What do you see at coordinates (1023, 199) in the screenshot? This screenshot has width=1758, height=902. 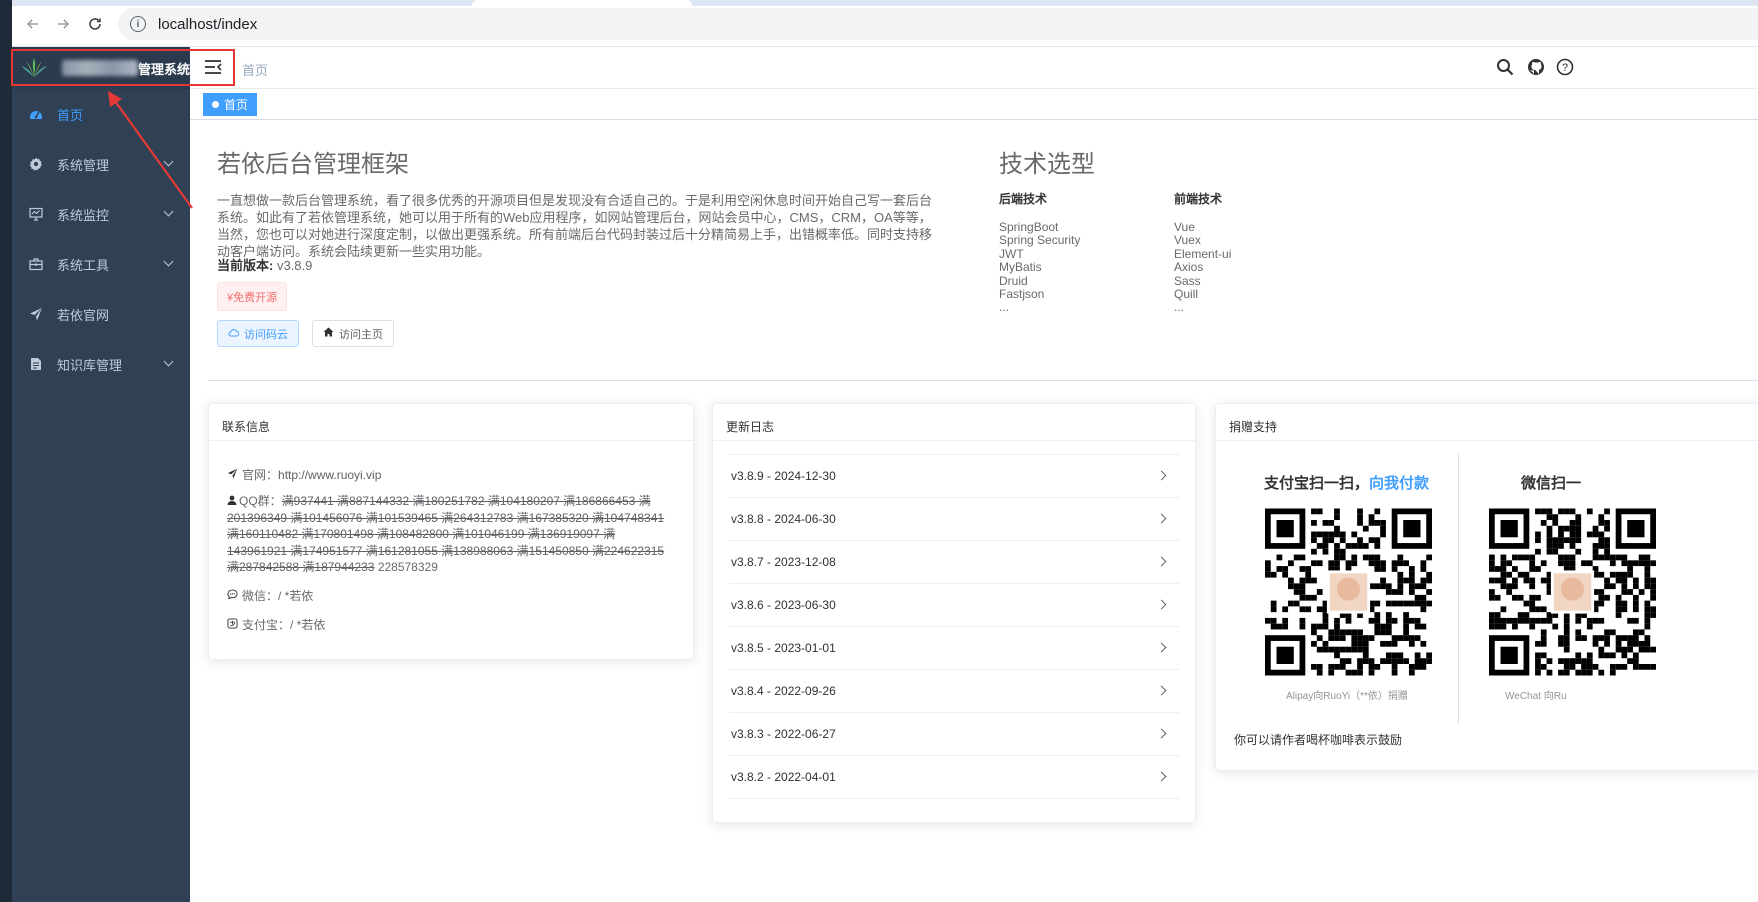 I see `backend-tech-title: 后端技术` at bounding box center [1023, 199].